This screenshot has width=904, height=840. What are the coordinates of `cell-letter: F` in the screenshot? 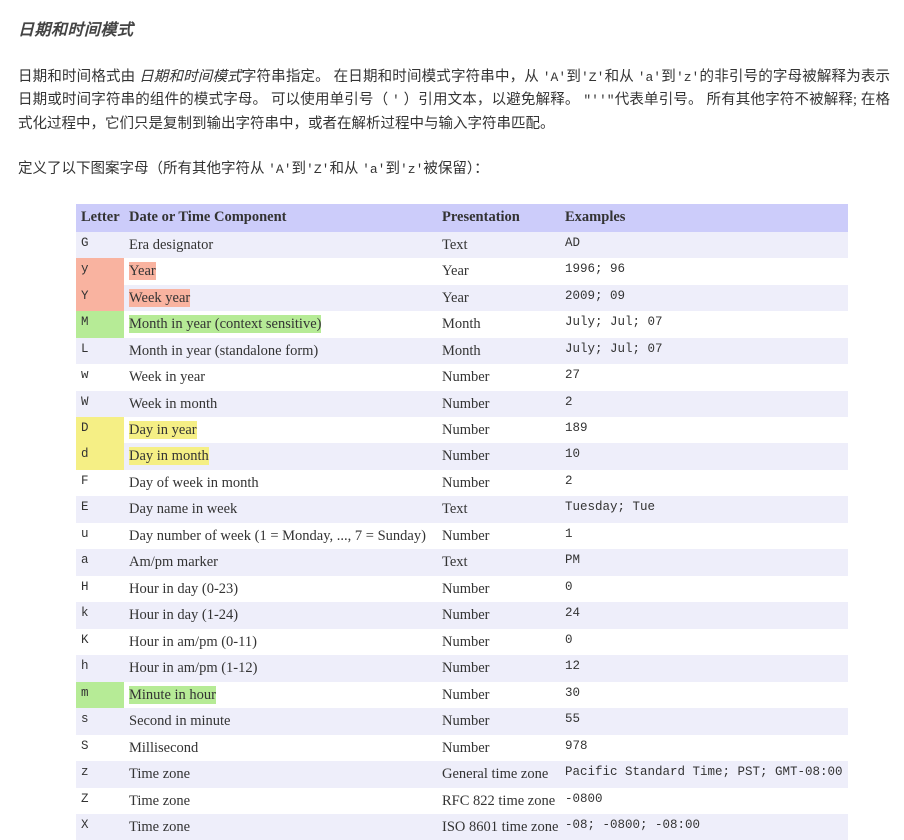 It's located at (100, 483).